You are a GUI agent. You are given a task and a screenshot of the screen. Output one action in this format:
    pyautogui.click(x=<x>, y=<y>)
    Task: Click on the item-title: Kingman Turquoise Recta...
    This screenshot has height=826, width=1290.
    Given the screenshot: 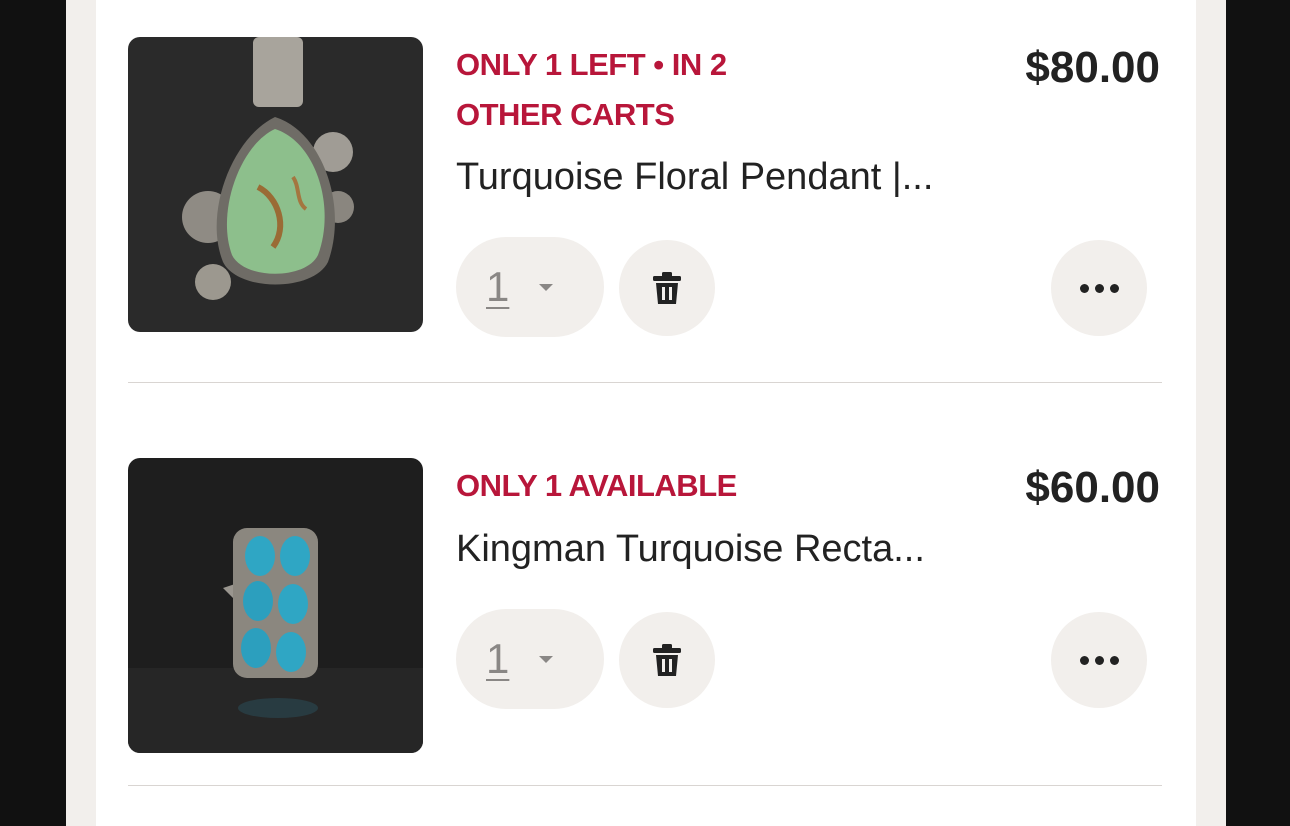 What is the action you would take?
    pyautogui.click(x=736, y=549)
    